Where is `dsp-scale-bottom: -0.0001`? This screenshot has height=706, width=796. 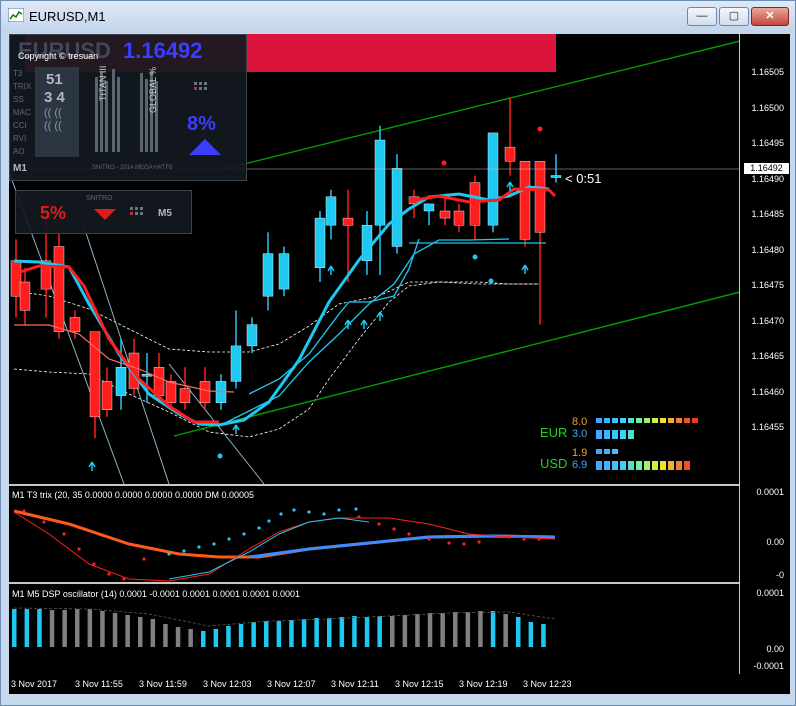
dsp-scale-bottom: -0.0001 is located at coordinates (768, 666).